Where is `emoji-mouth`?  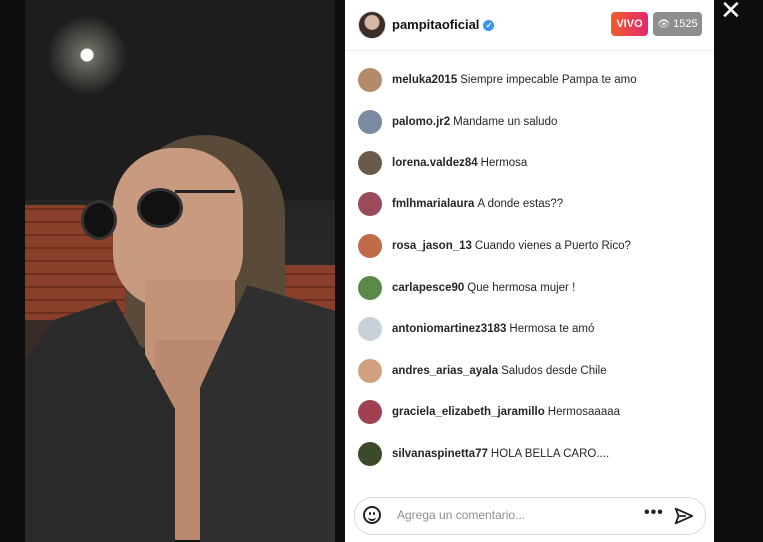 emoji-mouth is located at coordinates (372, 518).